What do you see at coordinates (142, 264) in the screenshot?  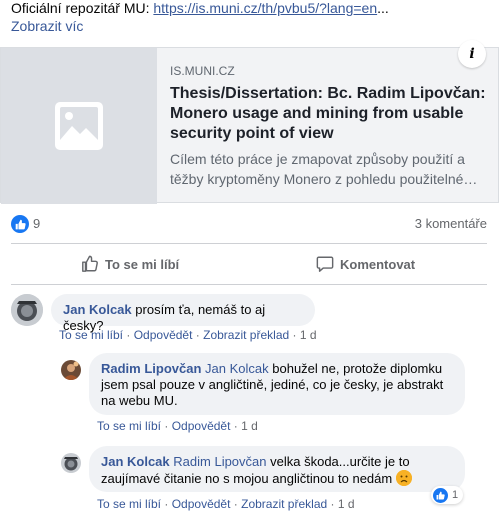 I see `like-button-label: To se mi líbí` at bounding box center [142, 264].